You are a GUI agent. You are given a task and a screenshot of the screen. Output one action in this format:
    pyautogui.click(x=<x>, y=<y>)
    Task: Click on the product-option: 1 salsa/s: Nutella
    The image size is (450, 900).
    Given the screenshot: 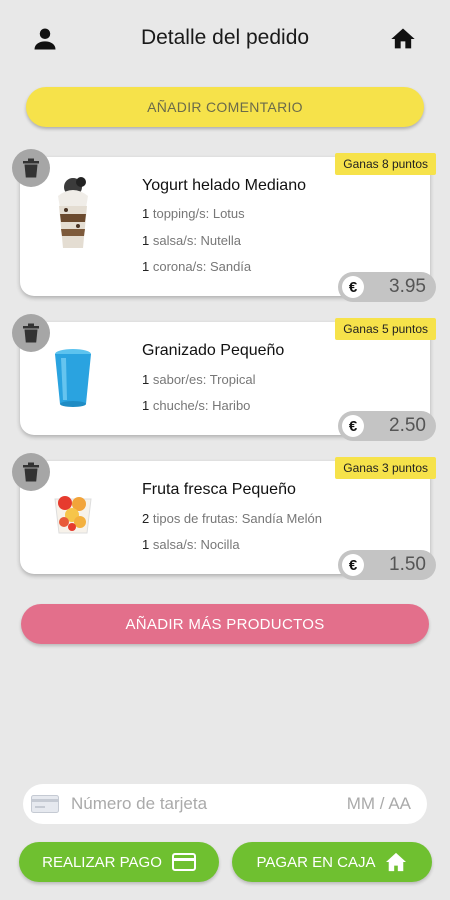 What is the action you would take?
    pyautogui.click(x=192, y=240)
    